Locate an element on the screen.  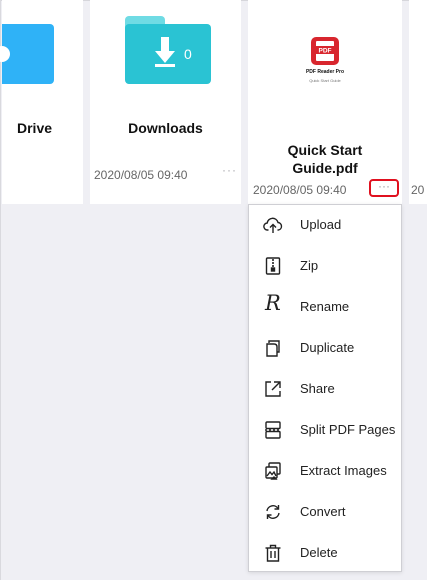
split-pages-icon is located at coordinates (273, 430).